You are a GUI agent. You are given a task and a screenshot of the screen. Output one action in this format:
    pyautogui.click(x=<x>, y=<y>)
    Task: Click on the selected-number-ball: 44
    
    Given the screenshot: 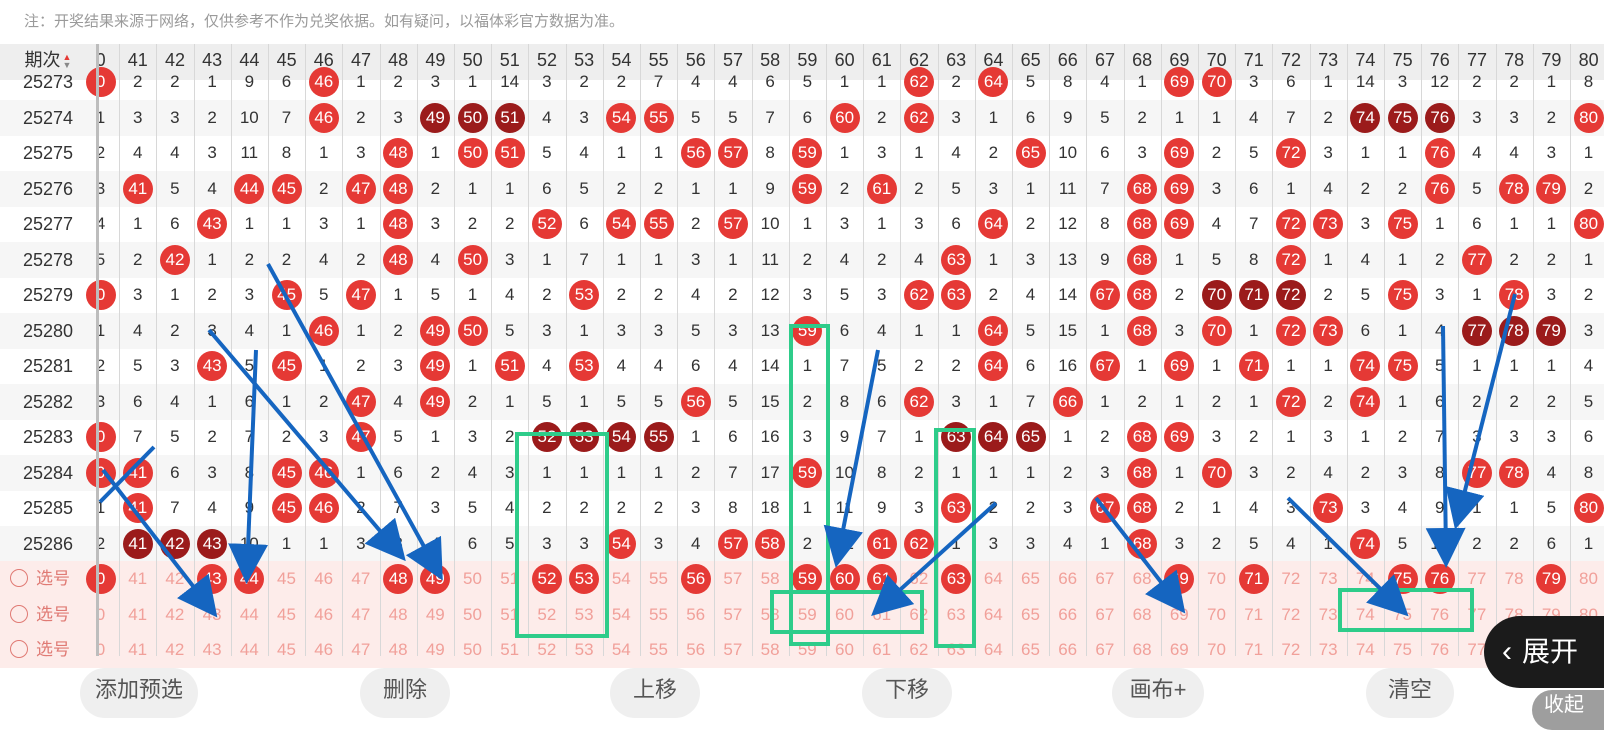 What is the action you would take?
    pyautogui.click(x=249, y=579)
    